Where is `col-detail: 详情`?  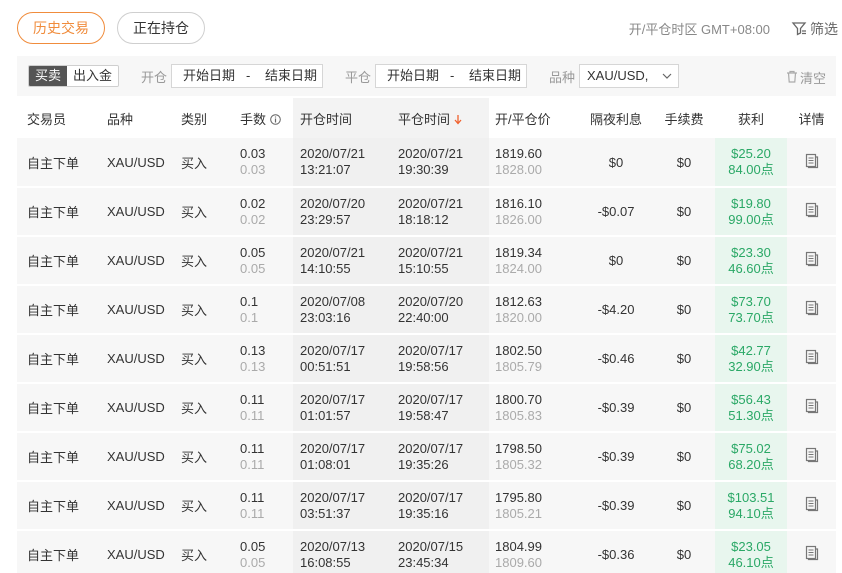 col-detail: 详情 is located at coordinates (811, 119).